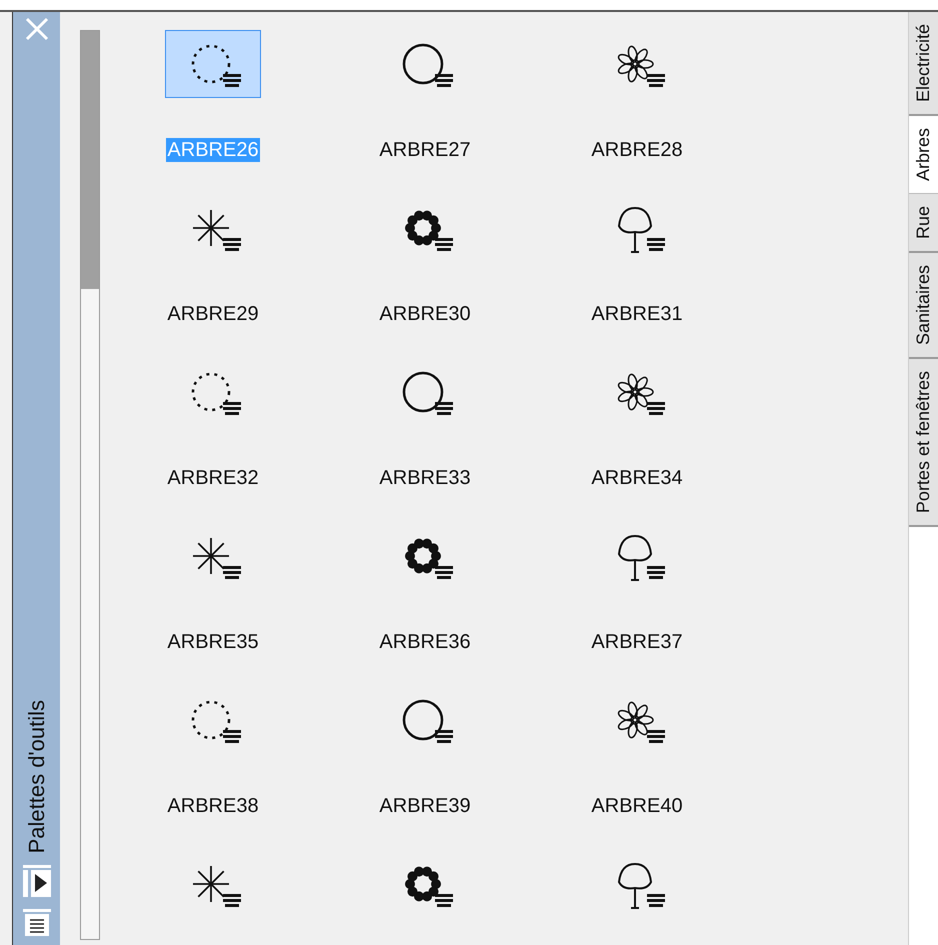 The image size is (938, 945). I want to click on tool-label: ARBRE33, so click(425, 478).